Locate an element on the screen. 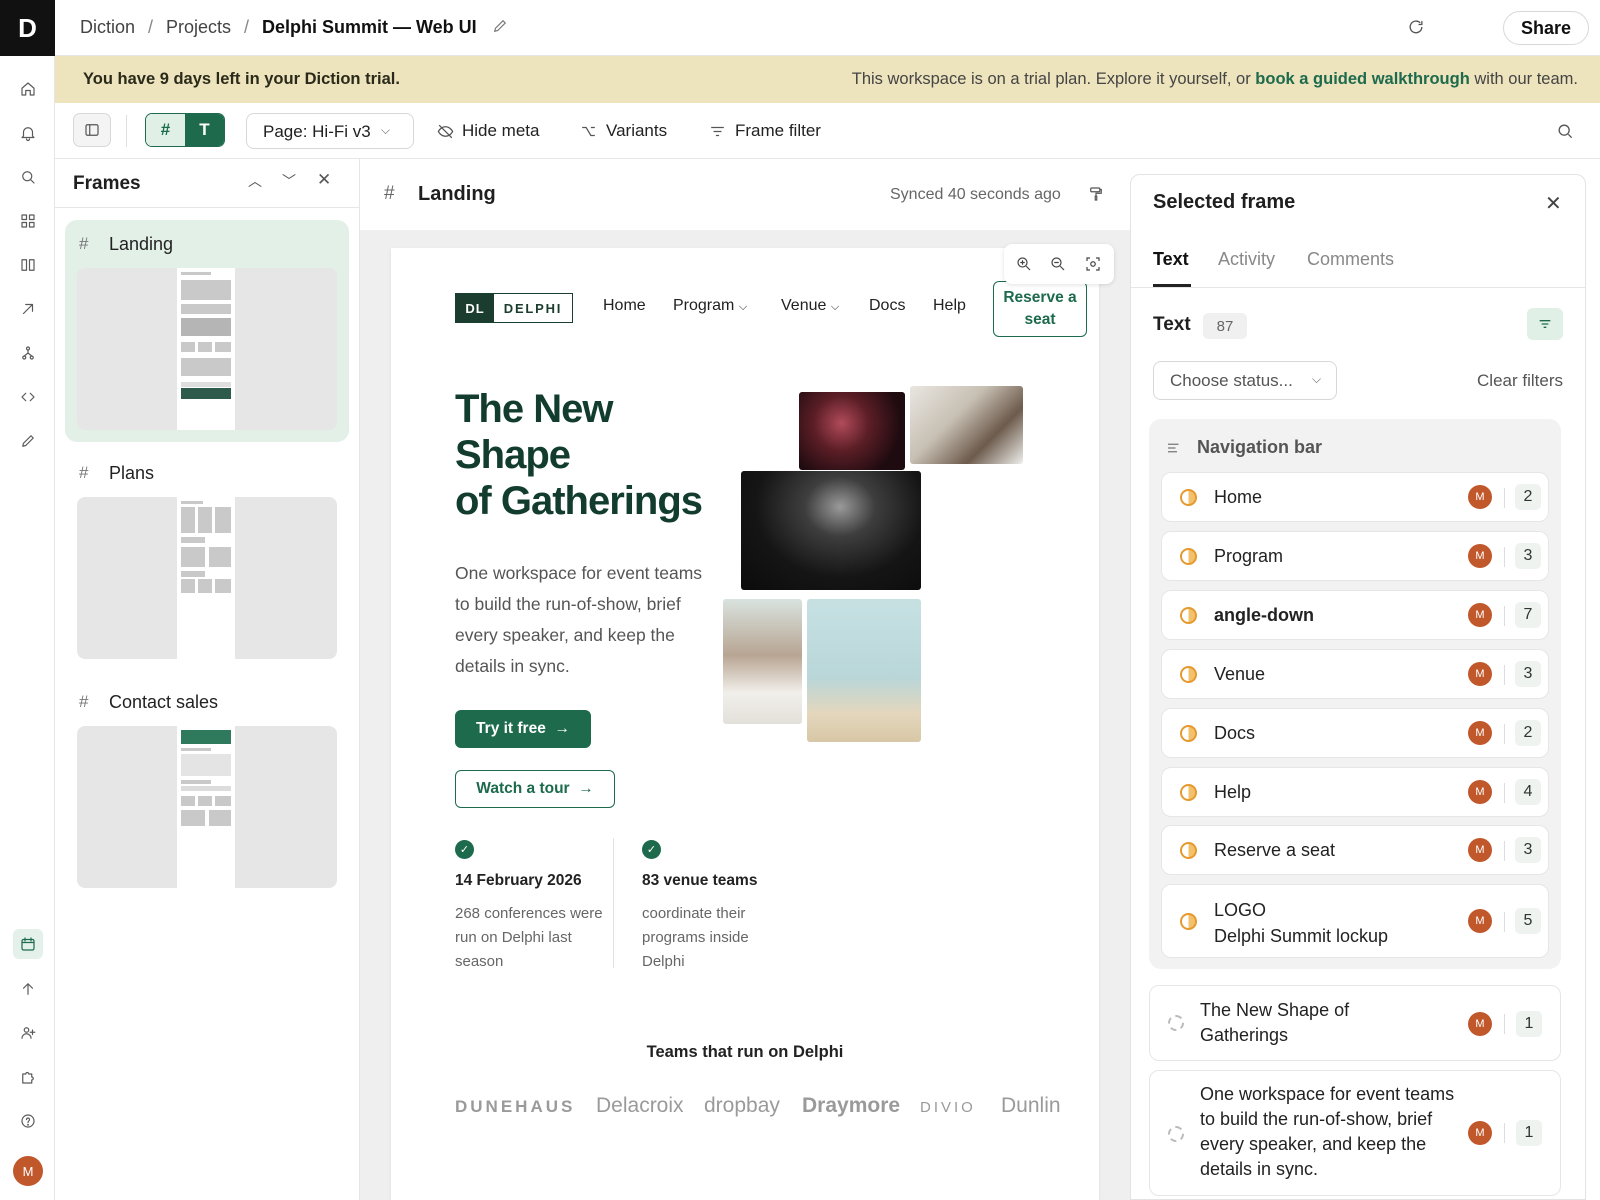 Image resolution: width=1600 pixels, height=1200 pixels. puzzle-icon is located at coordinates (28, 1077).